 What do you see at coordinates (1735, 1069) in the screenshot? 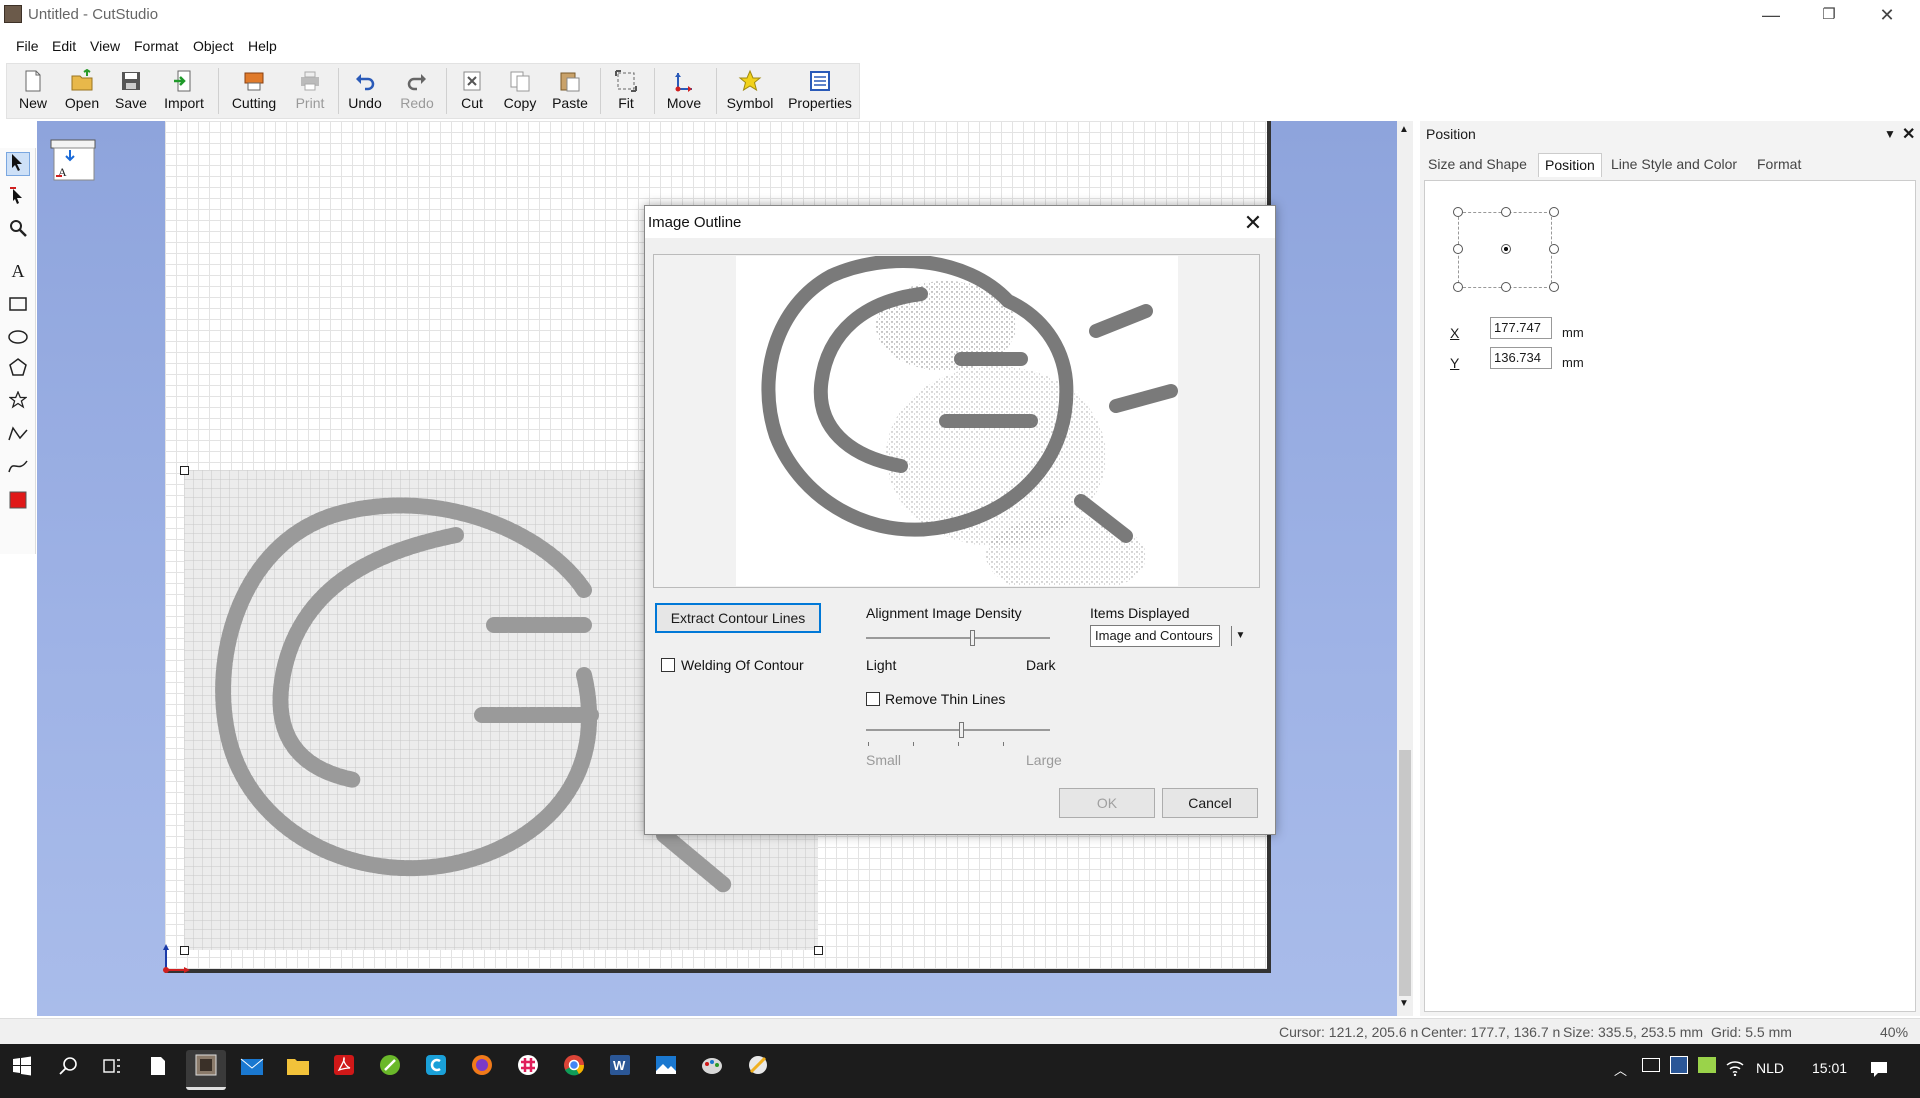
I see `wifi-icon` at bounding box center [1735, 1069].